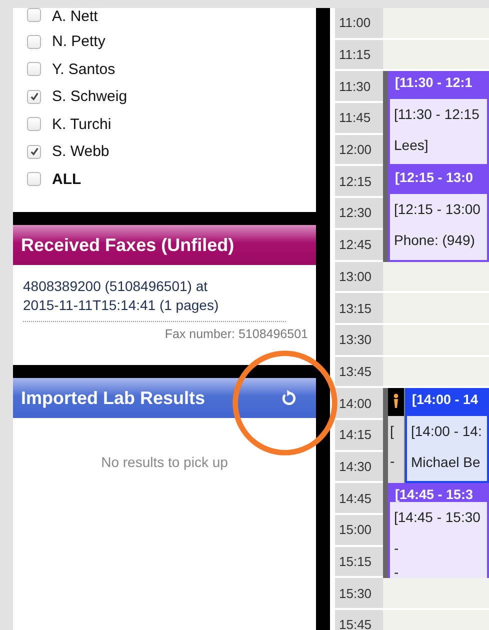 This screenshot has width=489, height=630. I want to click on event-text: [12:15 - 13:00, so click(438, 210).